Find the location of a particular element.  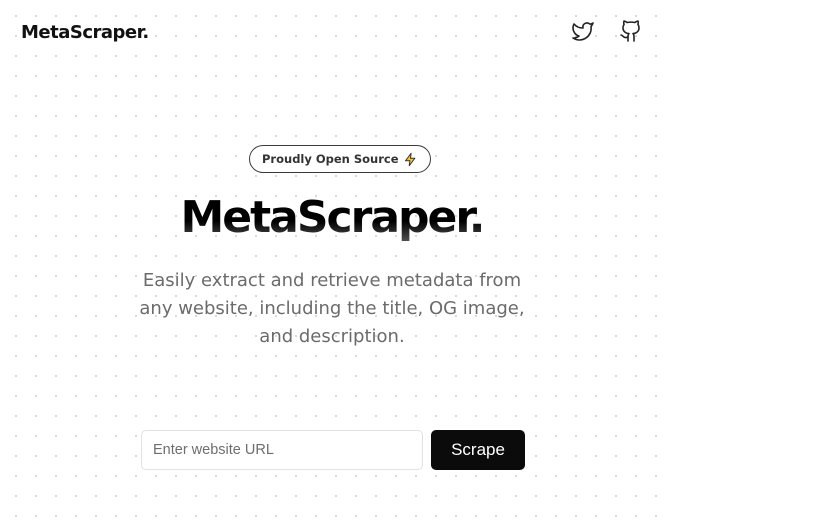

hero-title: MetaScraper. is located at coordinates (332, 218).